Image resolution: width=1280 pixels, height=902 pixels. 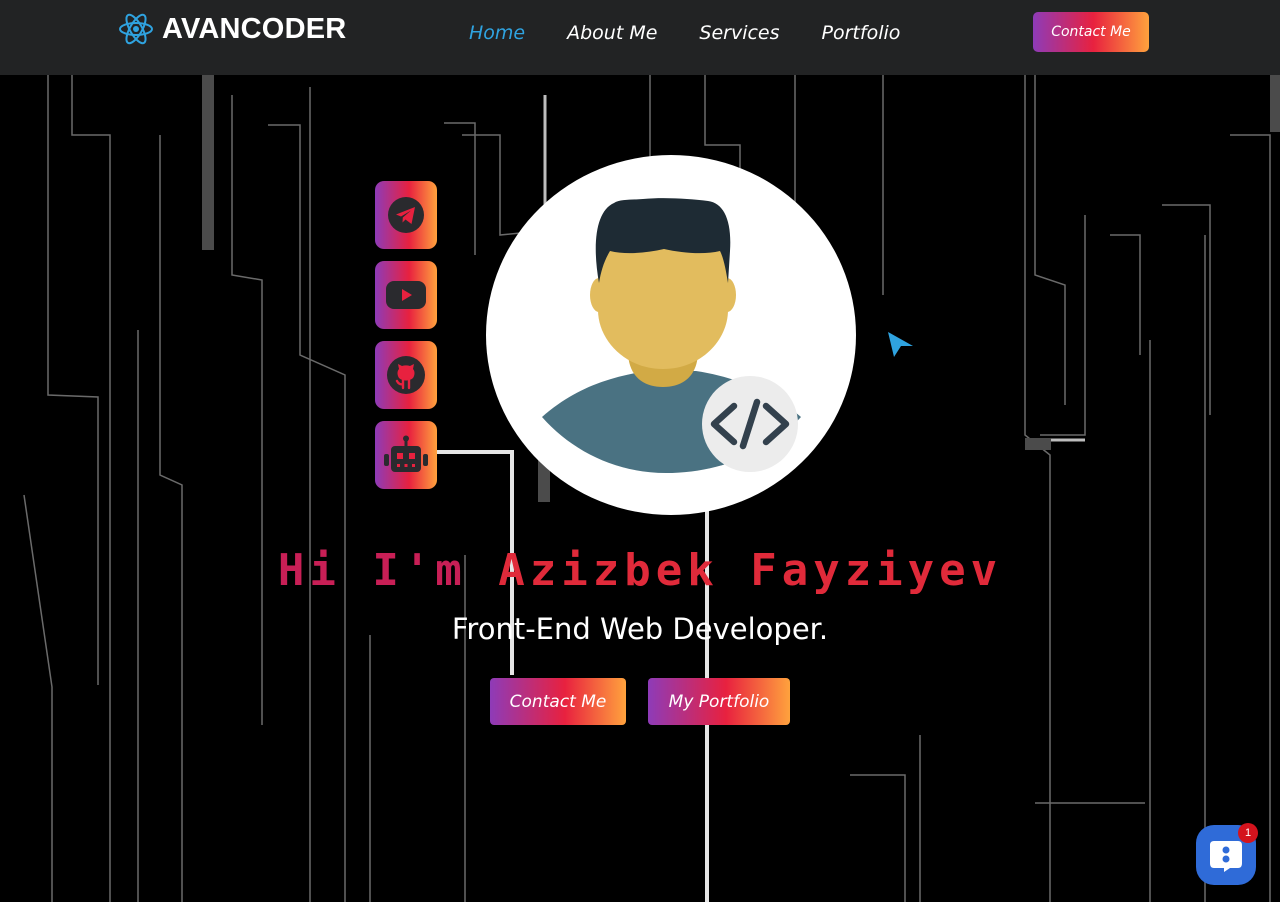 I want to click on github-button, so click(x=406, y=375).